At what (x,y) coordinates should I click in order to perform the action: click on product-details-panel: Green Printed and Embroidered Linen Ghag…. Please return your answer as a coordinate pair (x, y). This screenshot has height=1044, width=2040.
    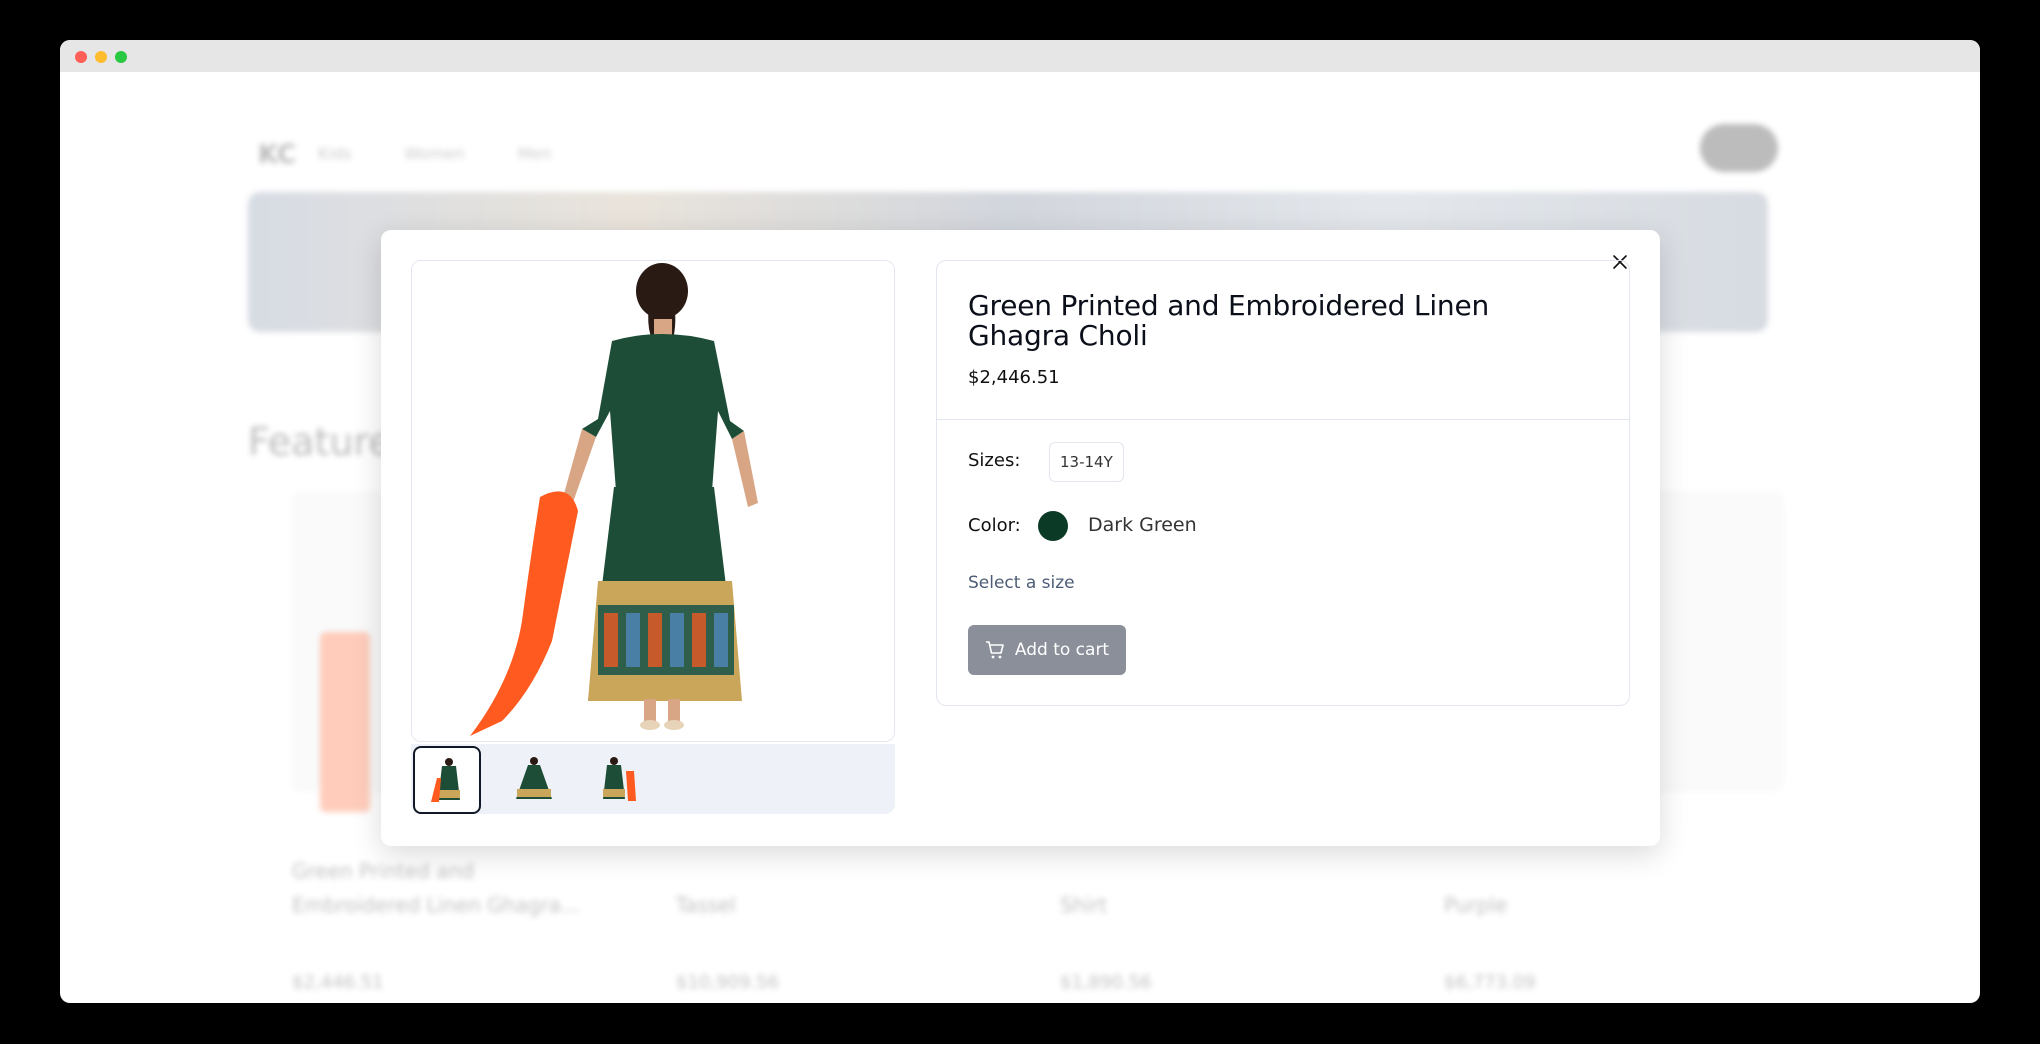
    Looking at the image, I should click on (1283, 483).